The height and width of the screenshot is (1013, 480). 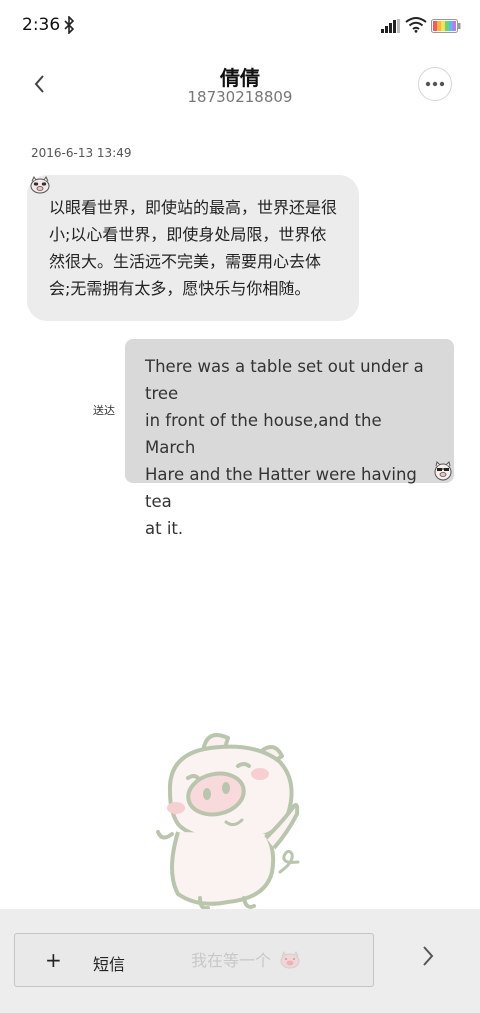 I want to click on placeholder-text: 我在等一个, so click(x=231, y=960).